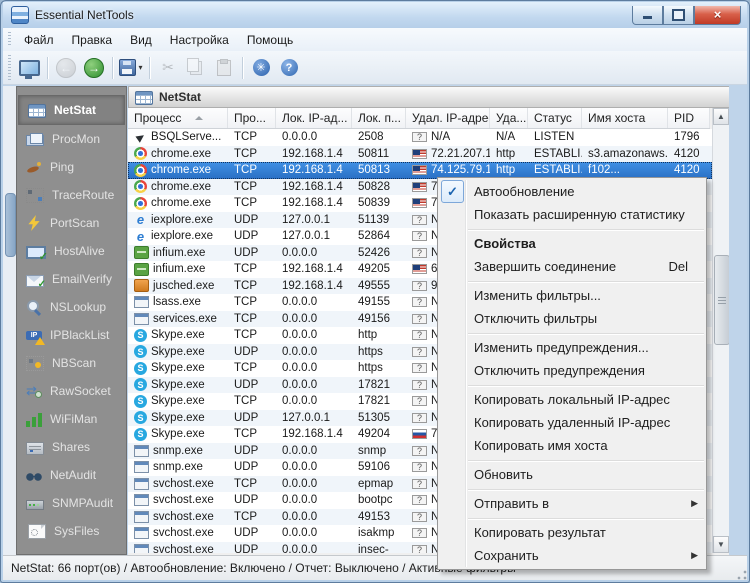  I want to click on chrome-process-icon, so click(140, 170).